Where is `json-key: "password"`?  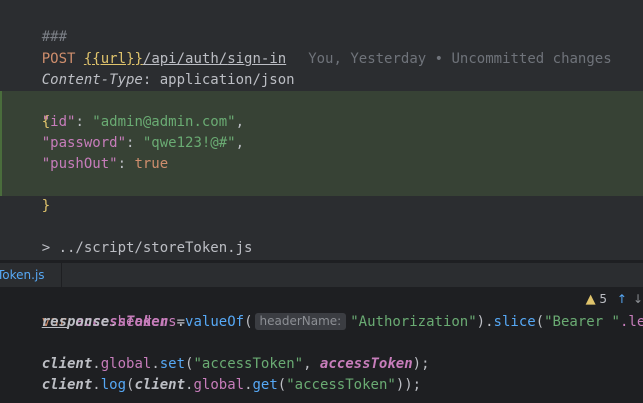
json-key: "password" is located at coordinates (84, 143).